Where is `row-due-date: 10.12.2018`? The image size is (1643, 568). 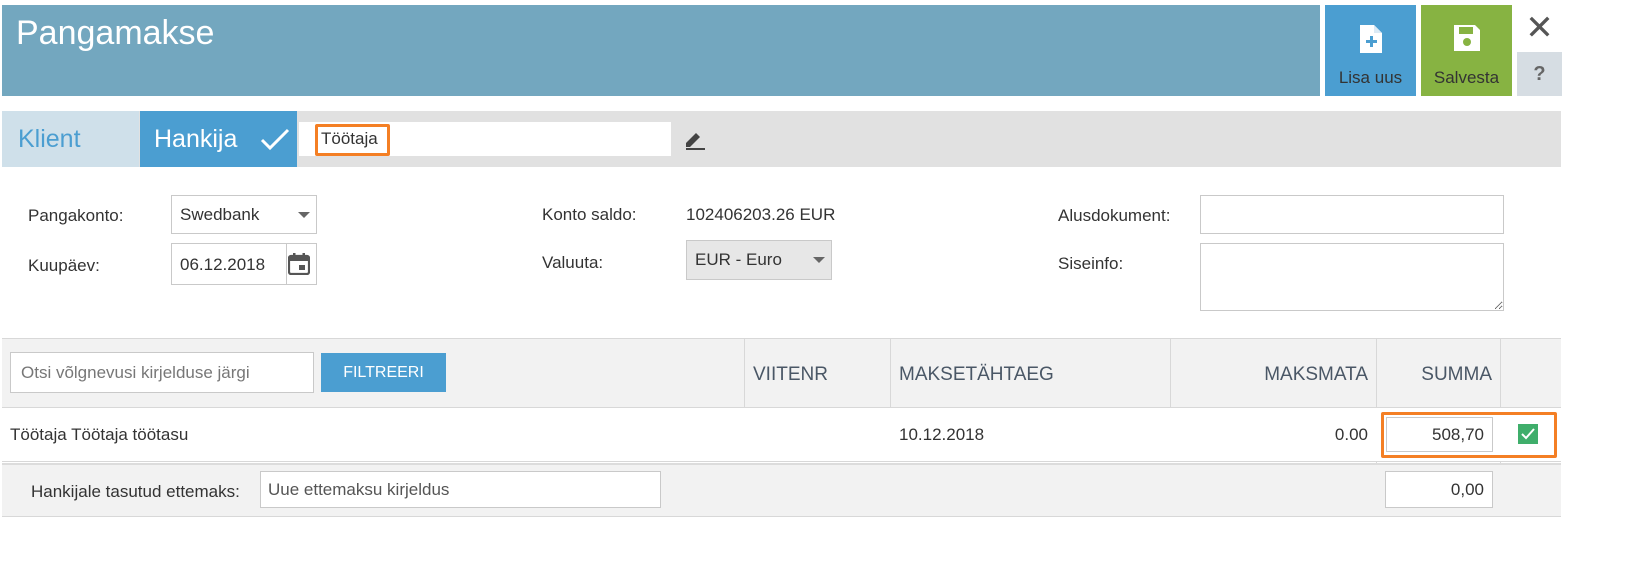 row-due-date: 10.12.2018 is located at coordinates (942, 434).